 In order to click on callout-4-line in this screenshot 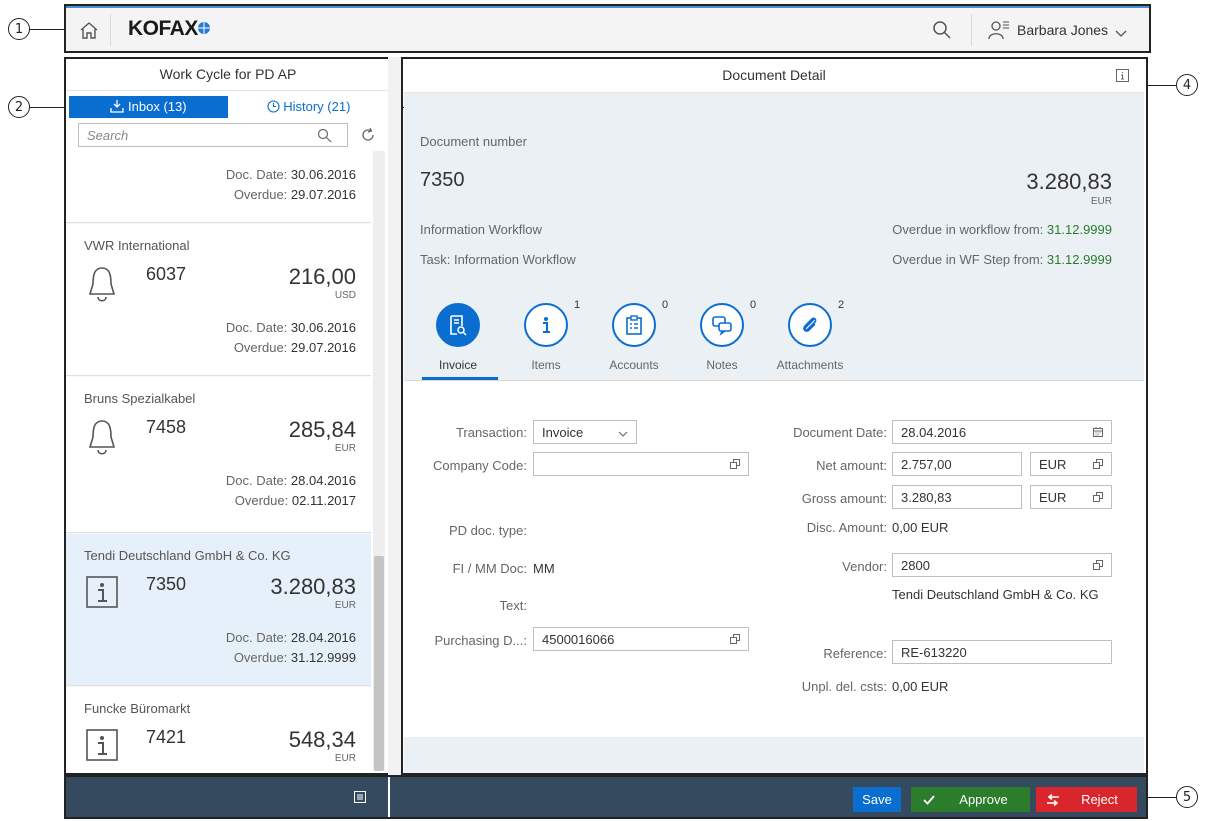, I will do `click(1161, 85)`.